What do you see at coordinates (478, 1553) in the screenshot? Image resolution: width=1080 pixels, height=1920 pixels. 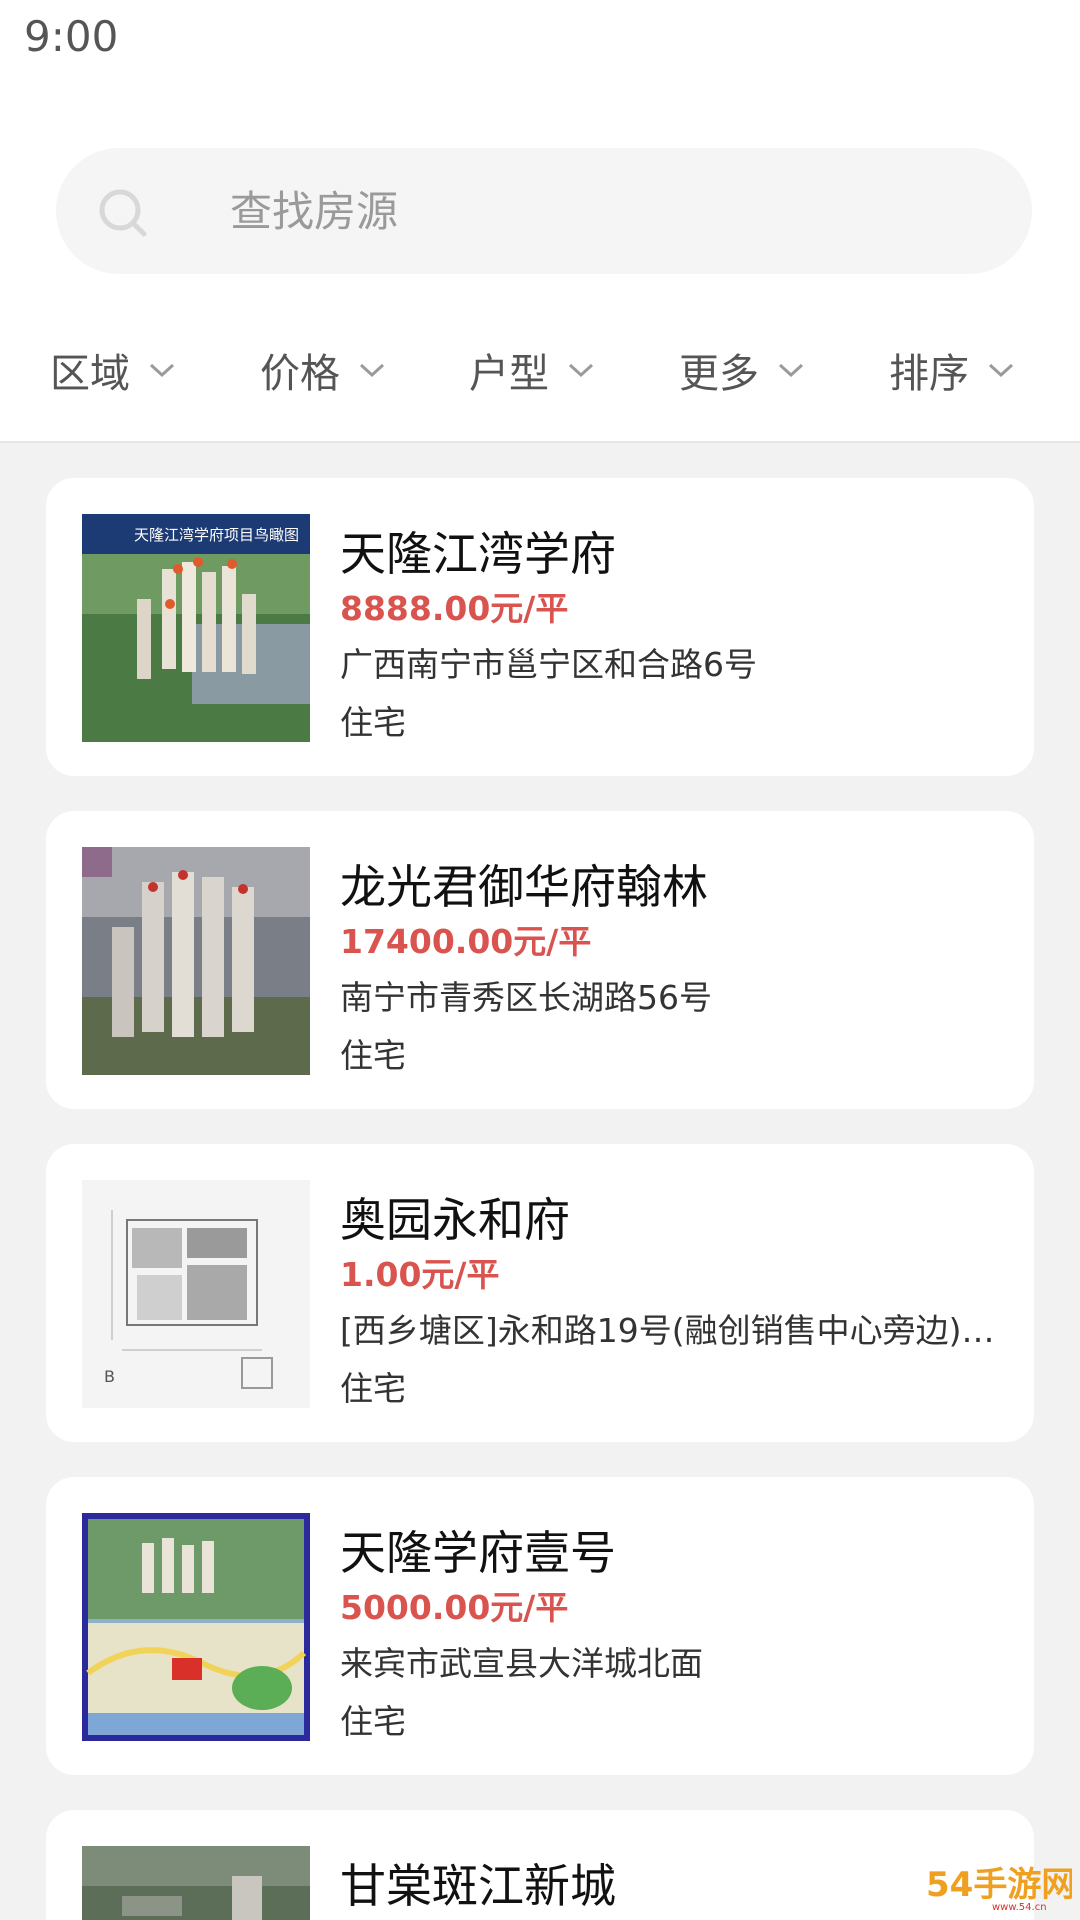 I see `listing-title: 天隆学府壹号` at bounding box center [478, 1553].